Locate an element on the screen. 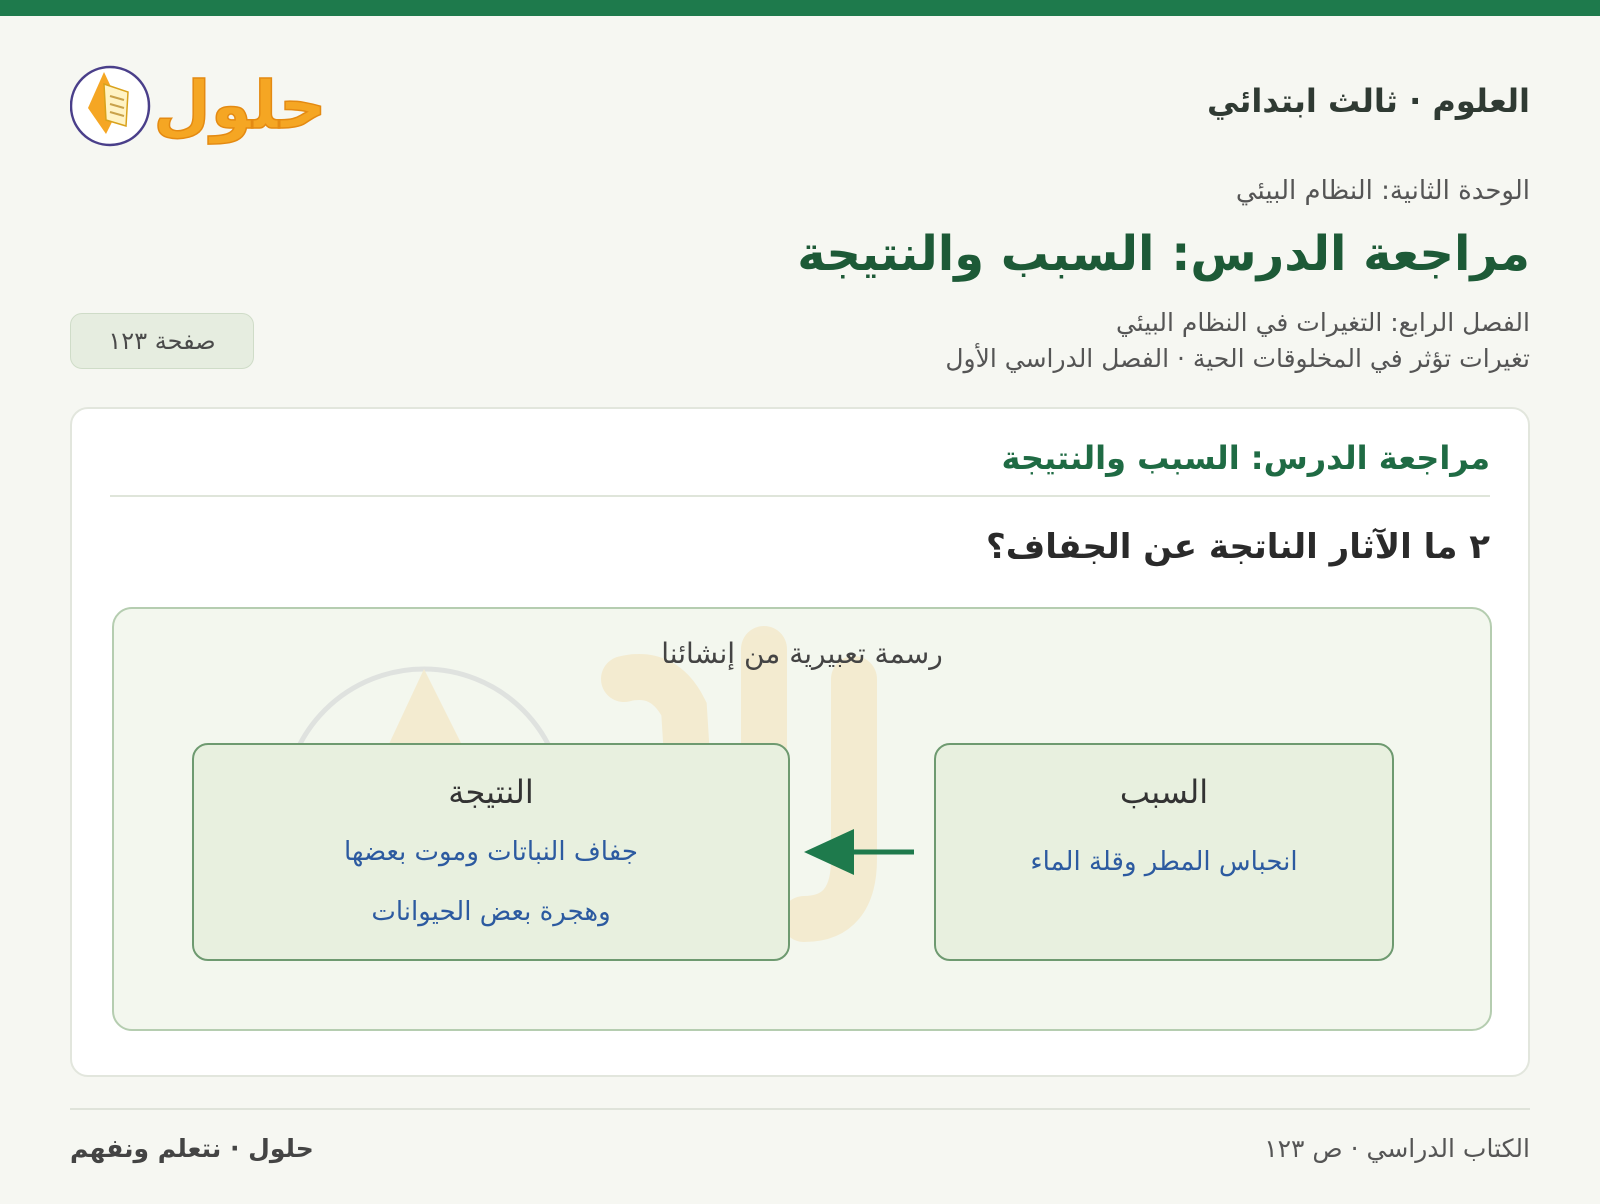 This screenshot has width=1600, height=1204. effect-text-line-2: وهجرة بعض الحيوانات is located at coordinates (491, 912).